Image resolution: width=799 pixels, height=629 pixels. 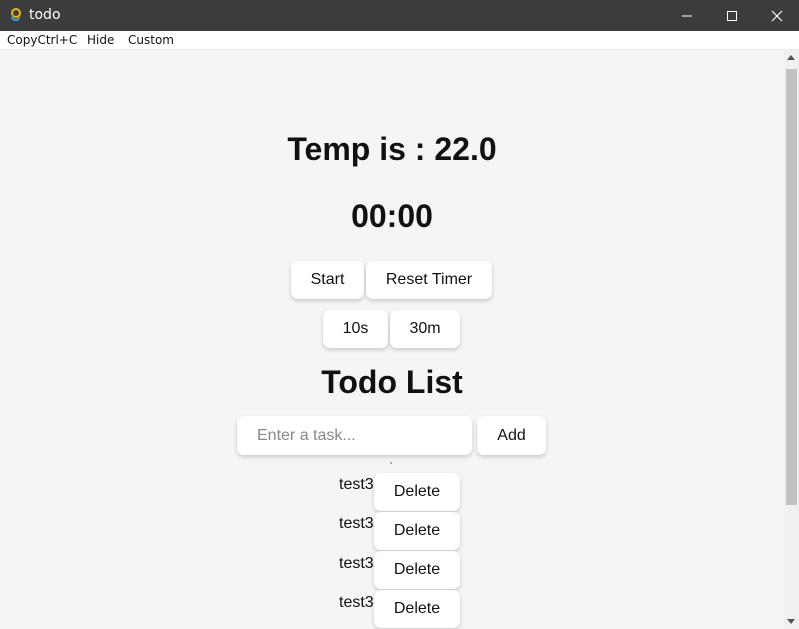 I want to click on maximize-button, so click(x=732, y=15).